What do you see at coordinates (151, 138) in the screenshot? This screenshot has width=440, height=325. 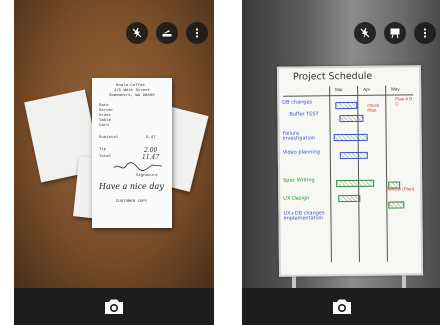 I see `subtotal-value: 9.47` at bounding box center [151, 138].